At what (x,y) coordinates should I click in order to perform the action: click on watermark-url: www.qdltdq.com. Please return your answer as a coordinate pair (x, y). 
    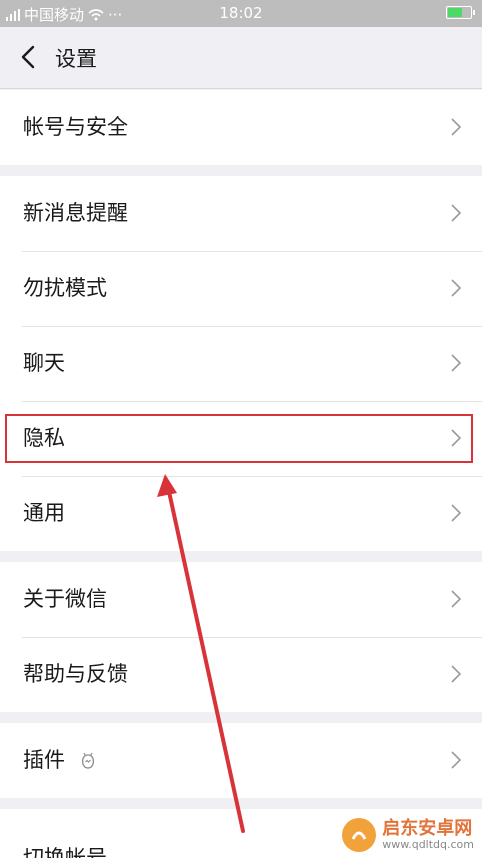
    Looking at the image, I should click on (428, 844).